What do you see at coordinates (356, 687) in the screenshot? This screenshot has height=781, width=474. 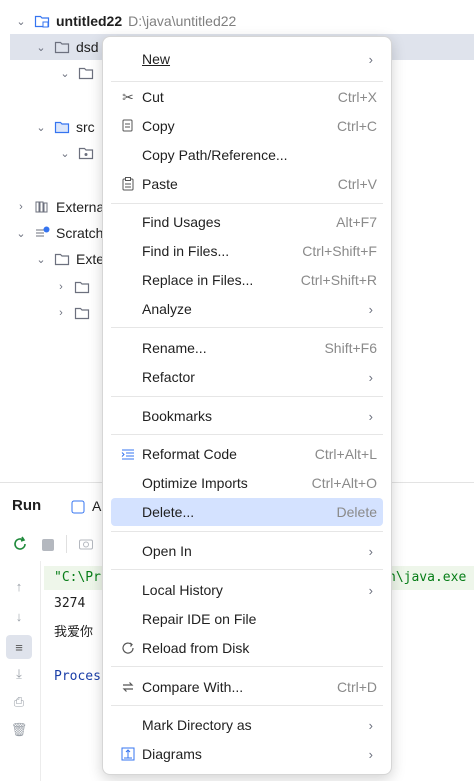 I see `menu-shortcut: Ctrl+D` at bounding box center [356, 687].